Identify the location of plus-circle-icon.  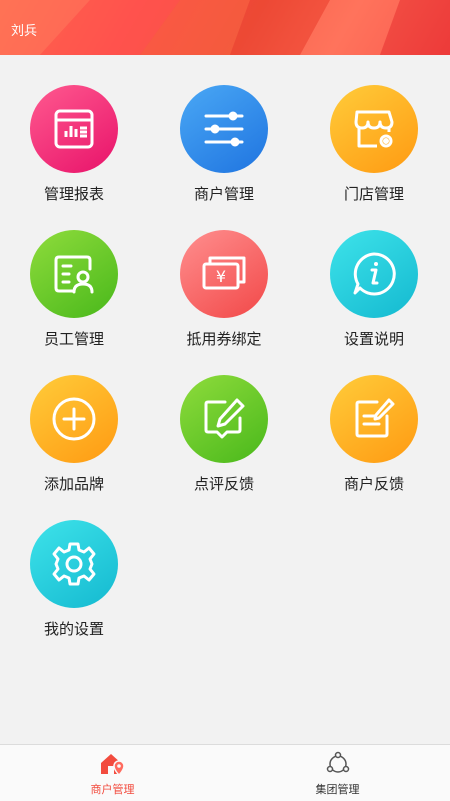
(74, 419).